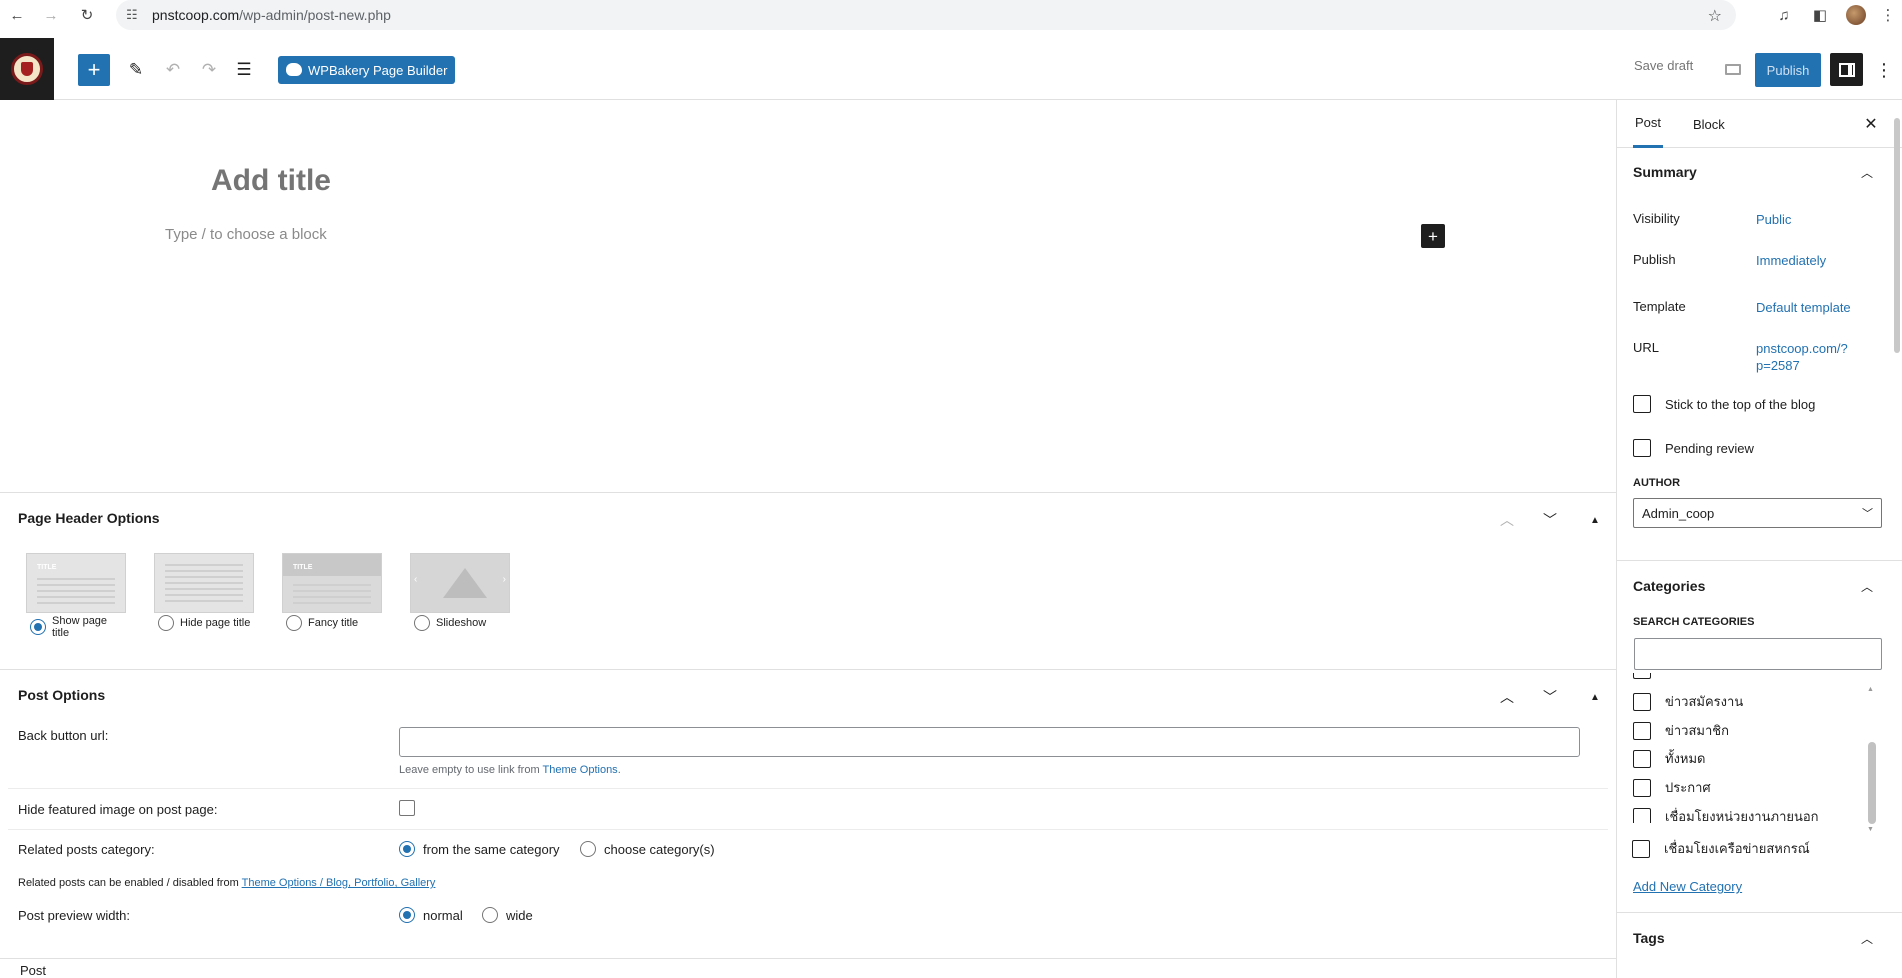 The image size is (1902, 978). I want to click on list-item, so click(1642, 676).